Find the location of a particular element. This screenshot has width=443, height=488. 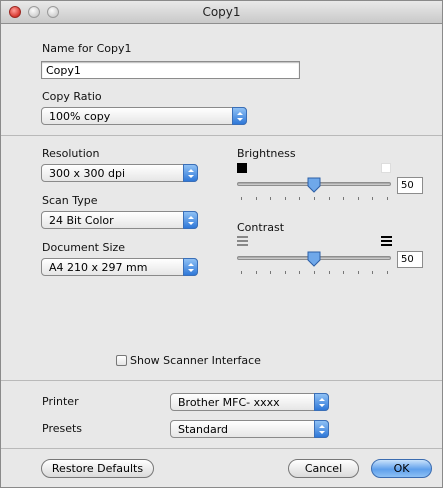

high-contrast-icon is located at coordinates (386, 241).